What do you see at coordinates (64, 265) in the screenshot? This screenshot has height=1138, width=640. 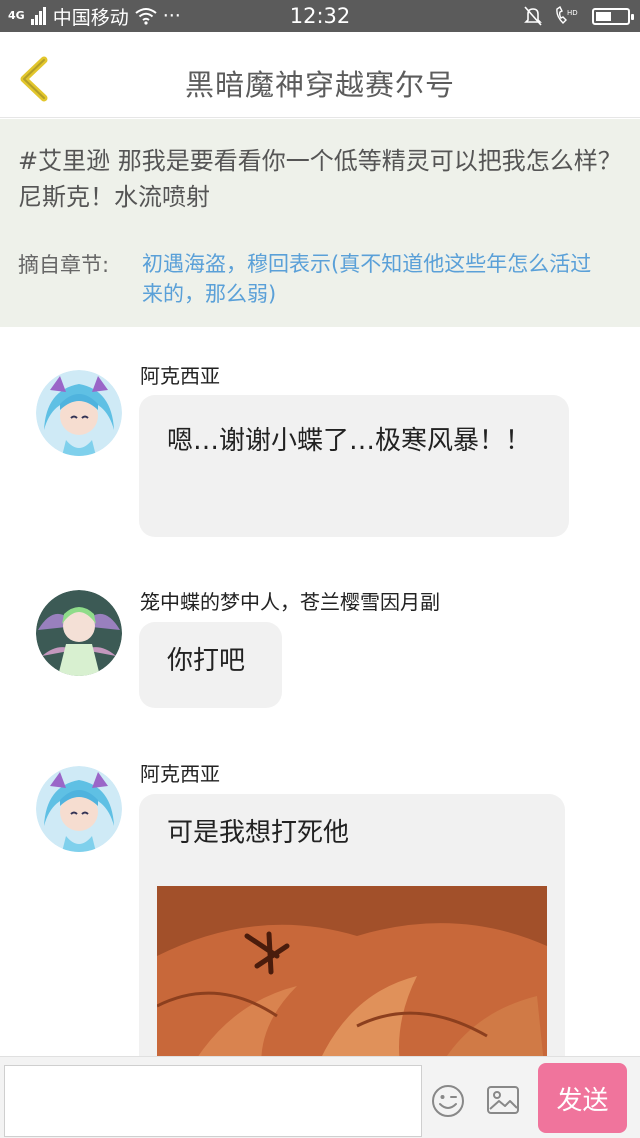 I see `chapter-label: 摘自章节:` at bounding box center [64, 265].